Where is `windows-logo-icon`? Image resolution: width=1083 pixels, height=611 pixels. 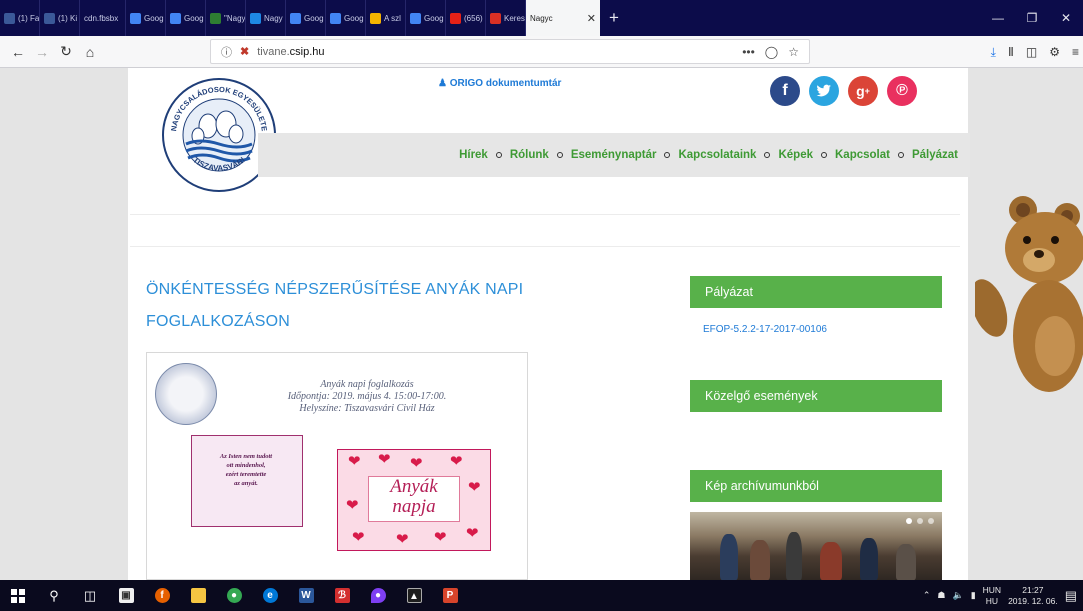
windows-logo-icon is located at coordinates (18, 595).